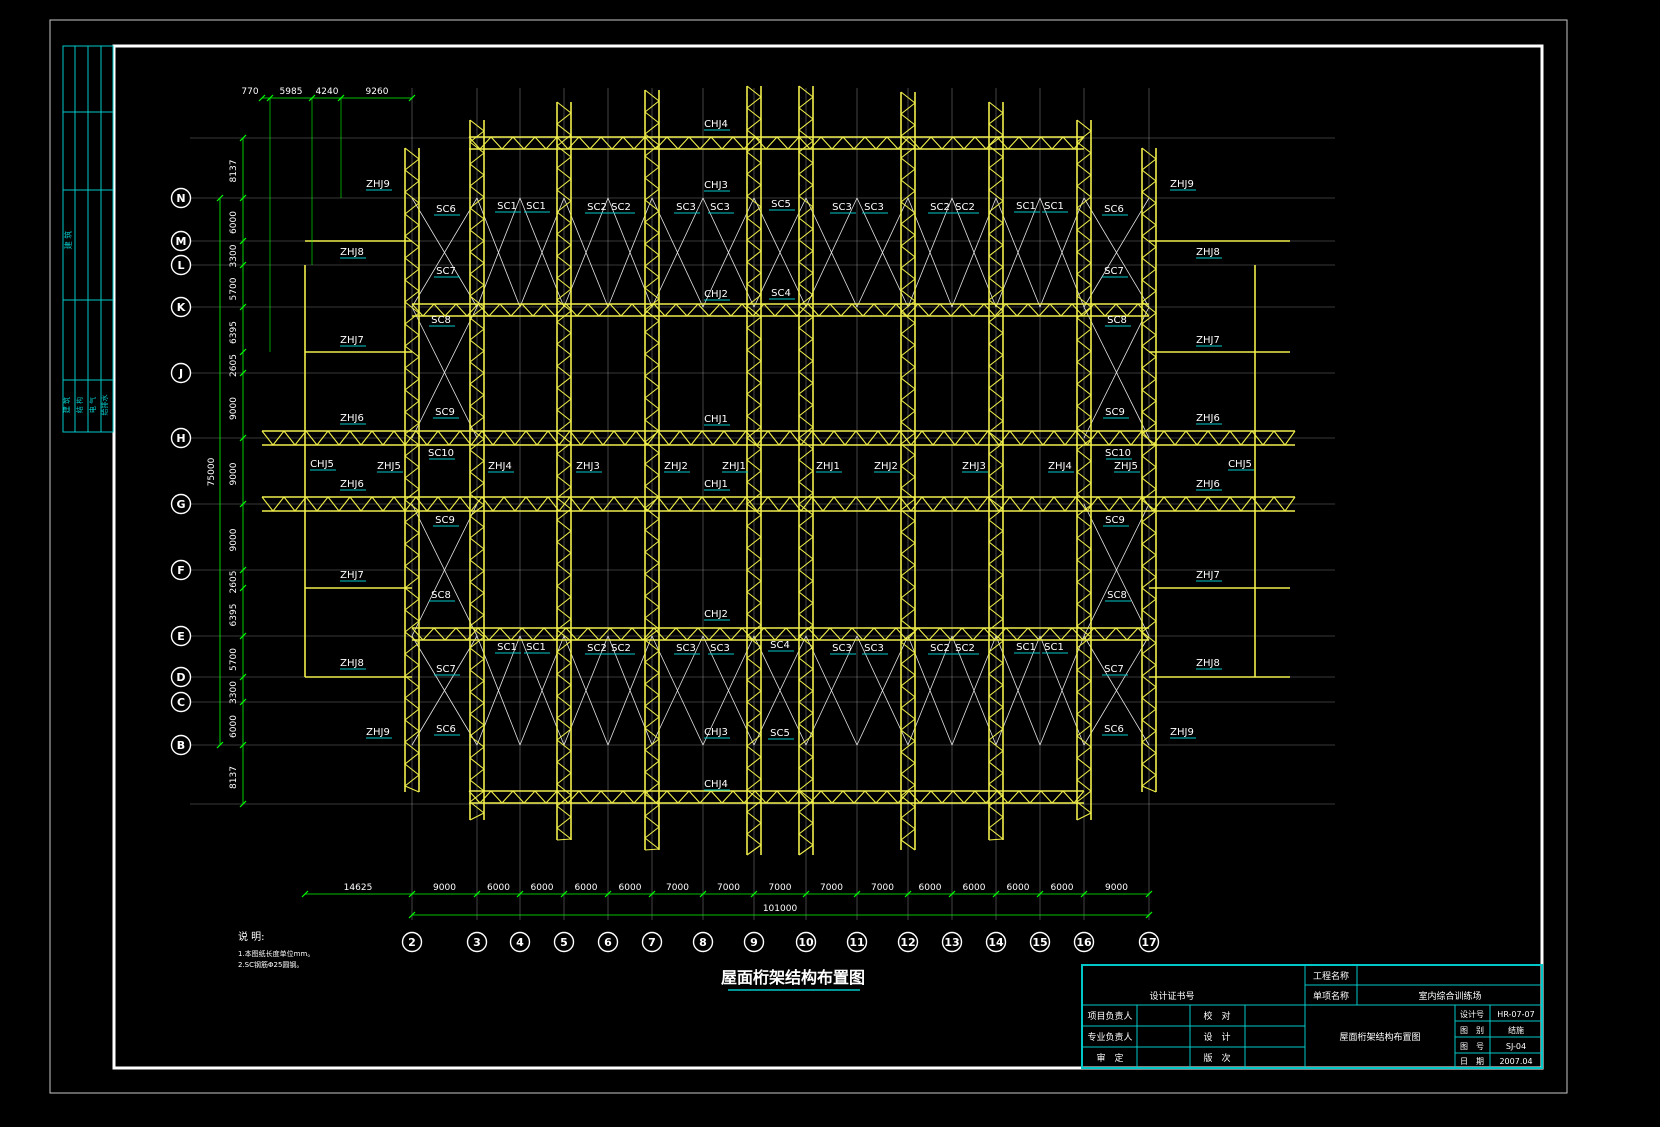  I want to click on strip-label-elec: 电 气, so click(92, 405).